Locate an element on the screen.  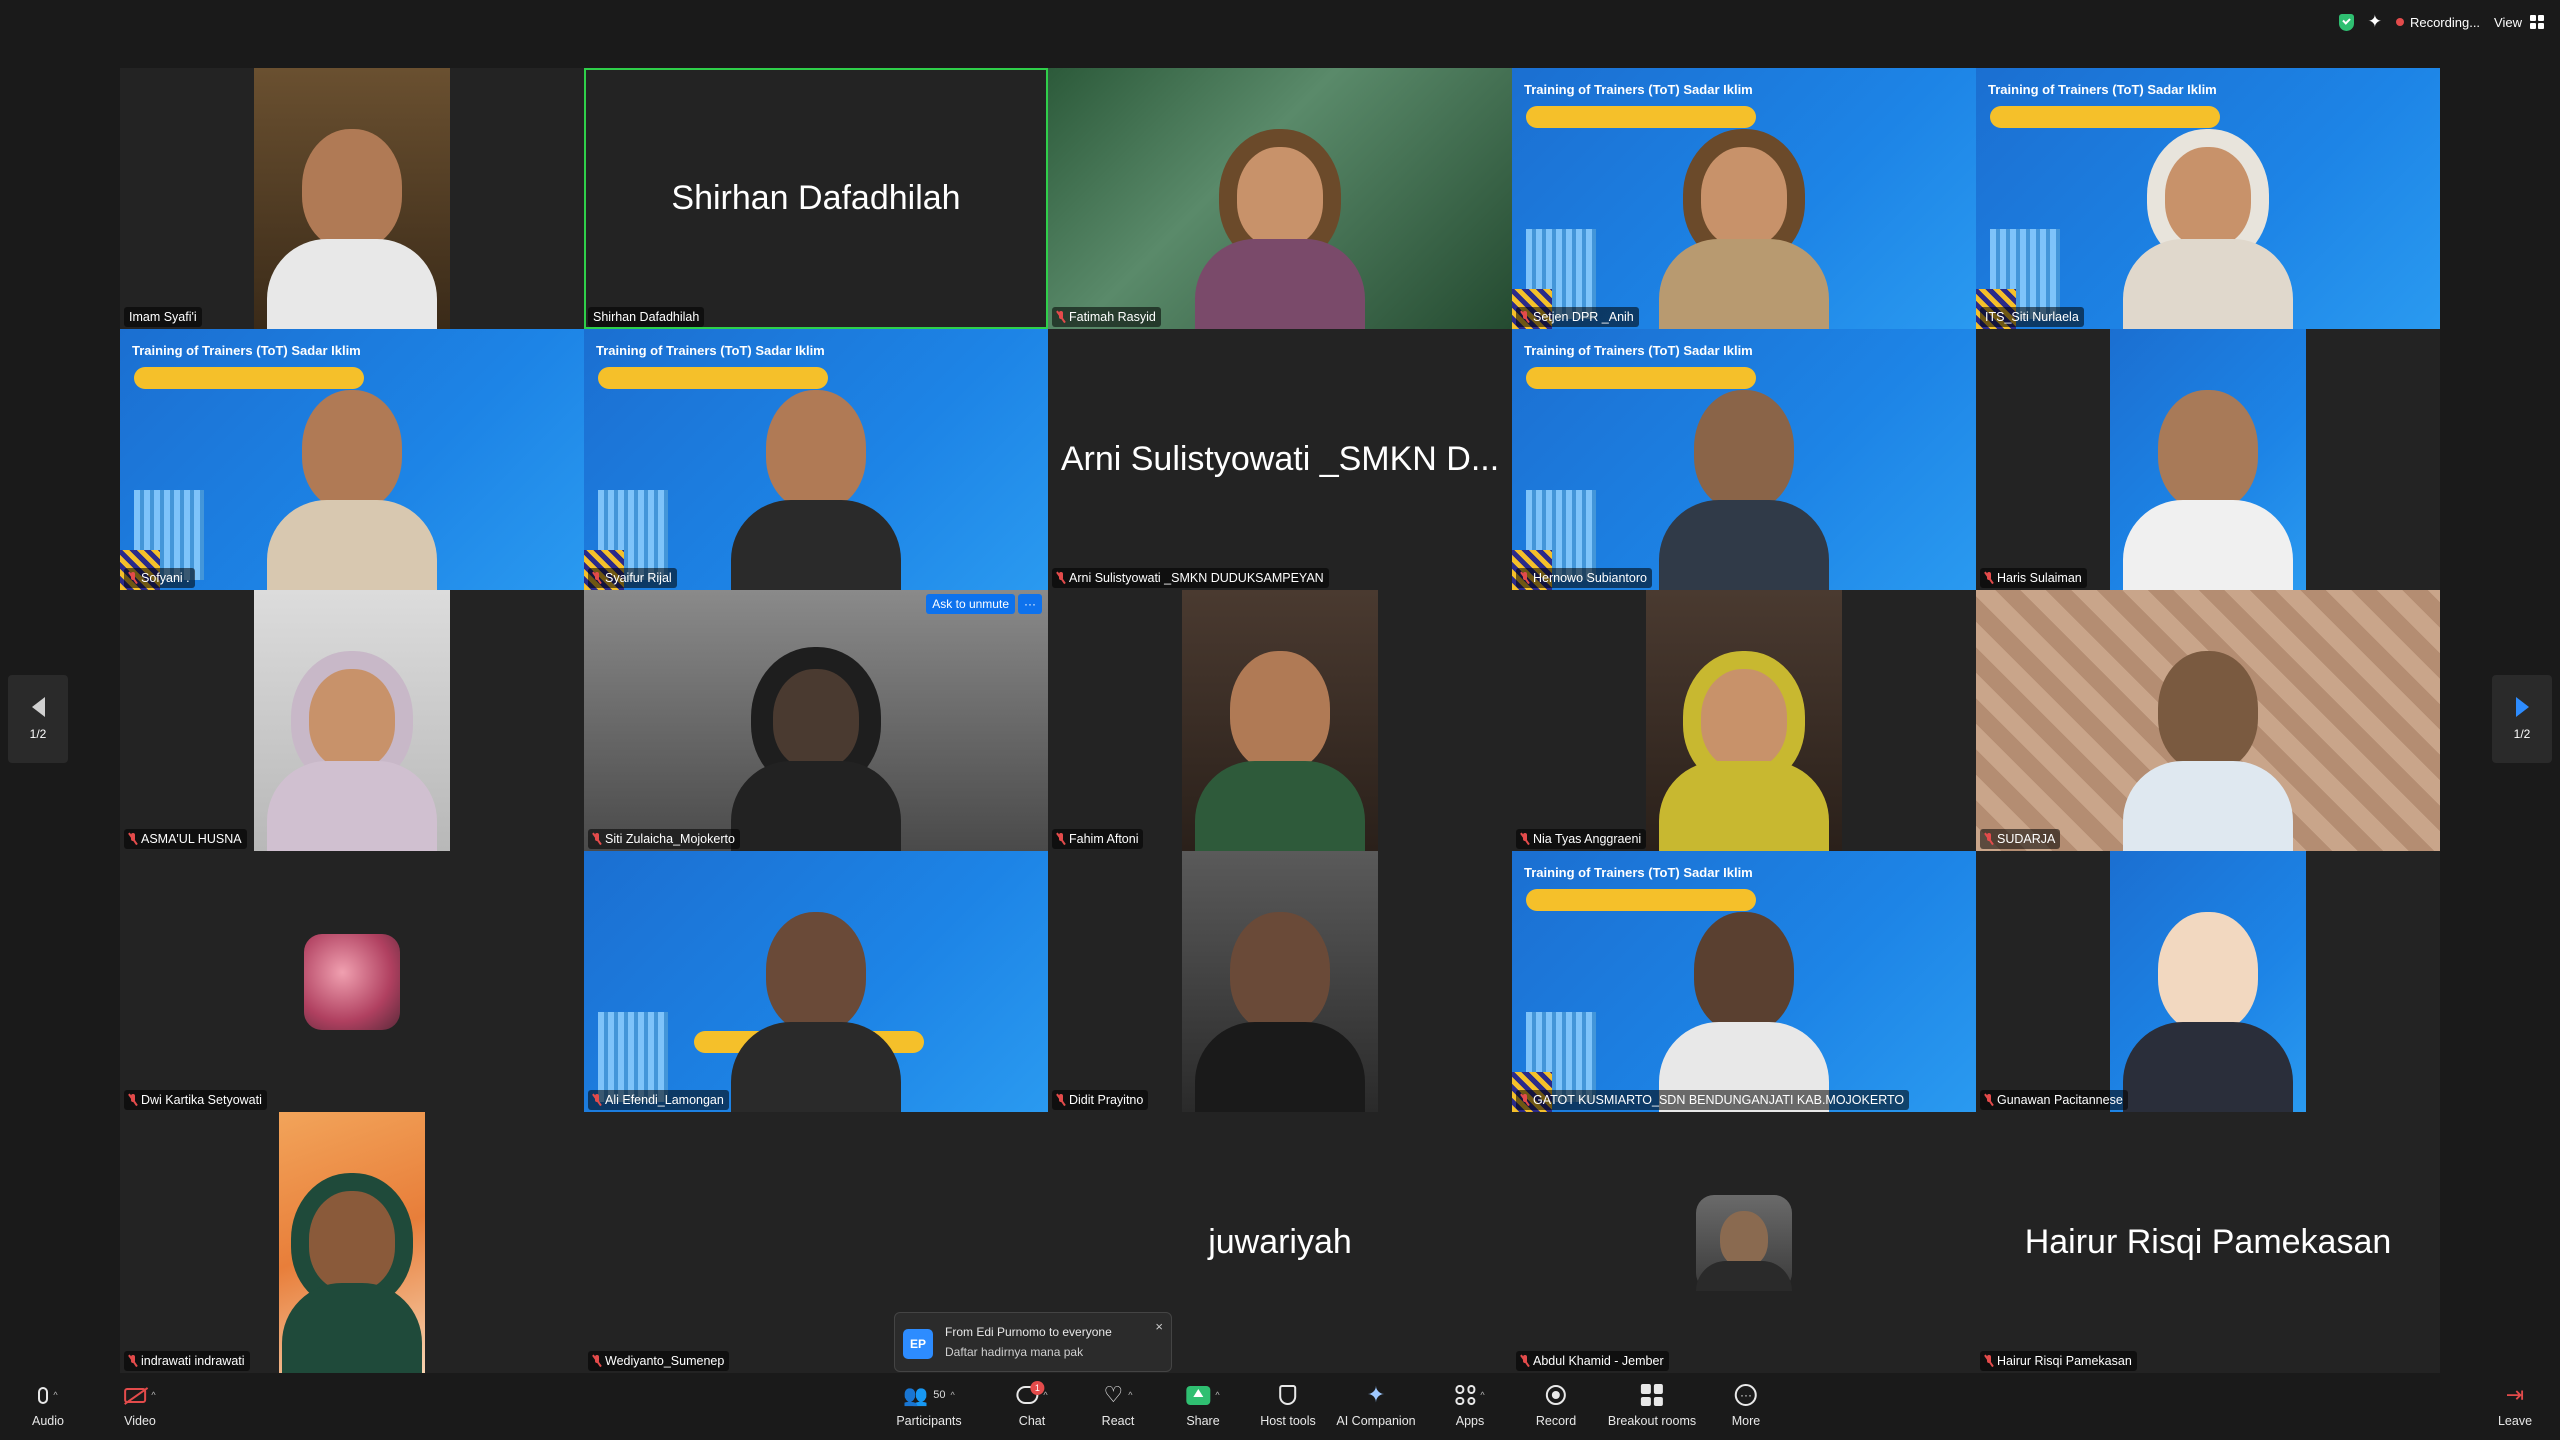
participant-tile: Imam Syafi'i is located at coordinates (352, 198).